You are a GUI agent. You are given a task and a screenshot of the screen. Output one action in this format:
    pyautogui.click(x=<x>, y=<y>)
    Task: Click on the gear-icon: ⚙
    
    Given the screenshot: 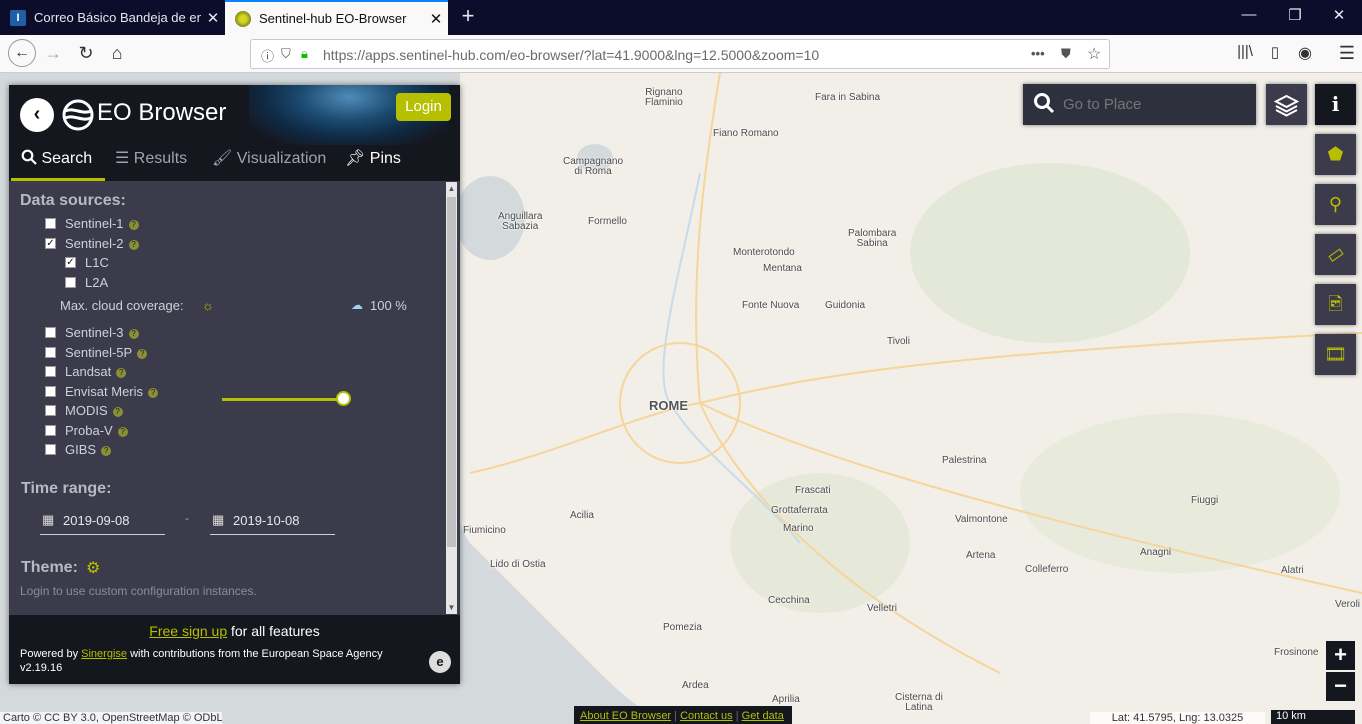 What is the action you would take?
    pyautogui.click(x=93, y=568)
    